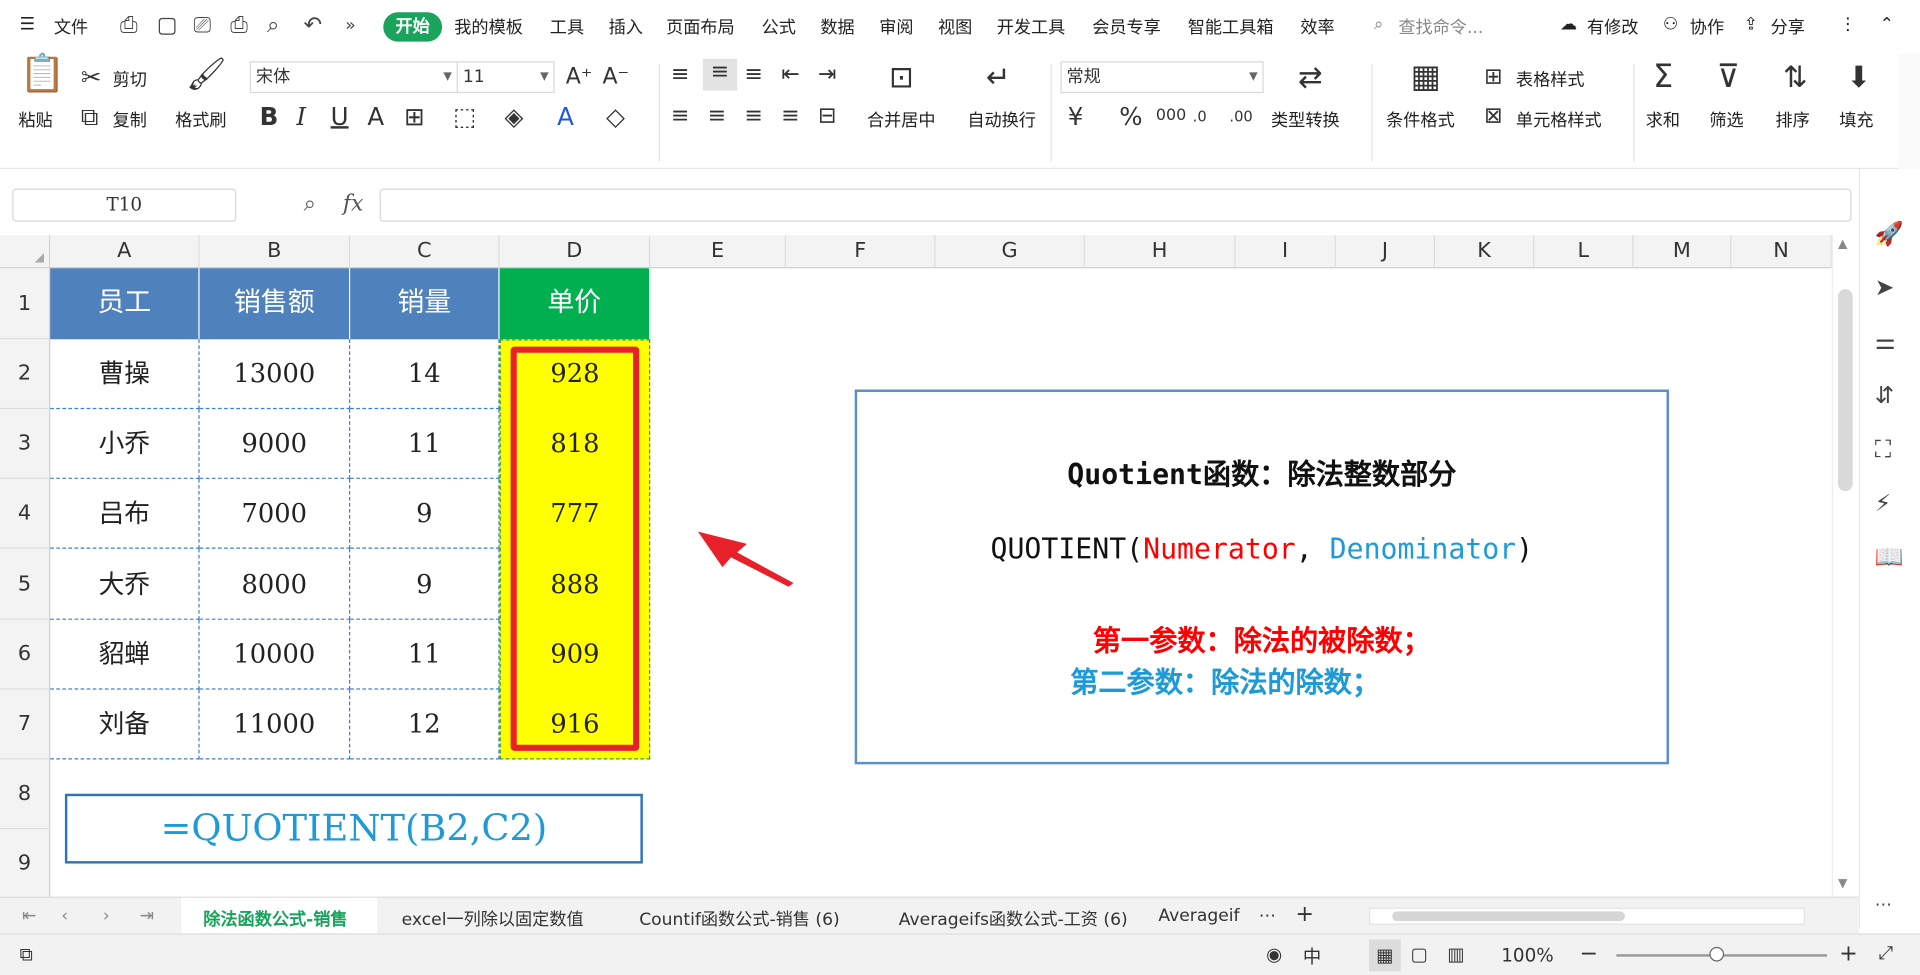 This screenshot has width=1920, height=975. I want to click on increase-font-icon: A⁺, so click(579, 77).